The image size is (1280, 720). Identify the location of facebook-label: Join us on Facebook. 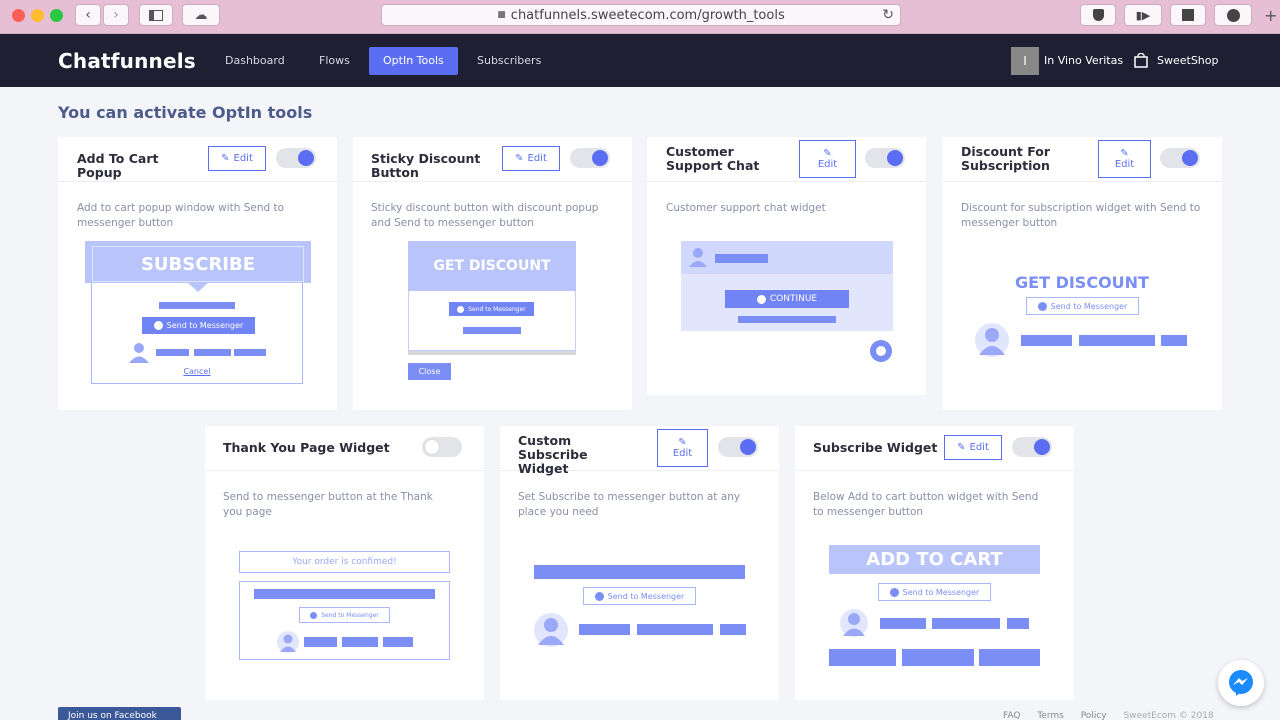
(112, 715).